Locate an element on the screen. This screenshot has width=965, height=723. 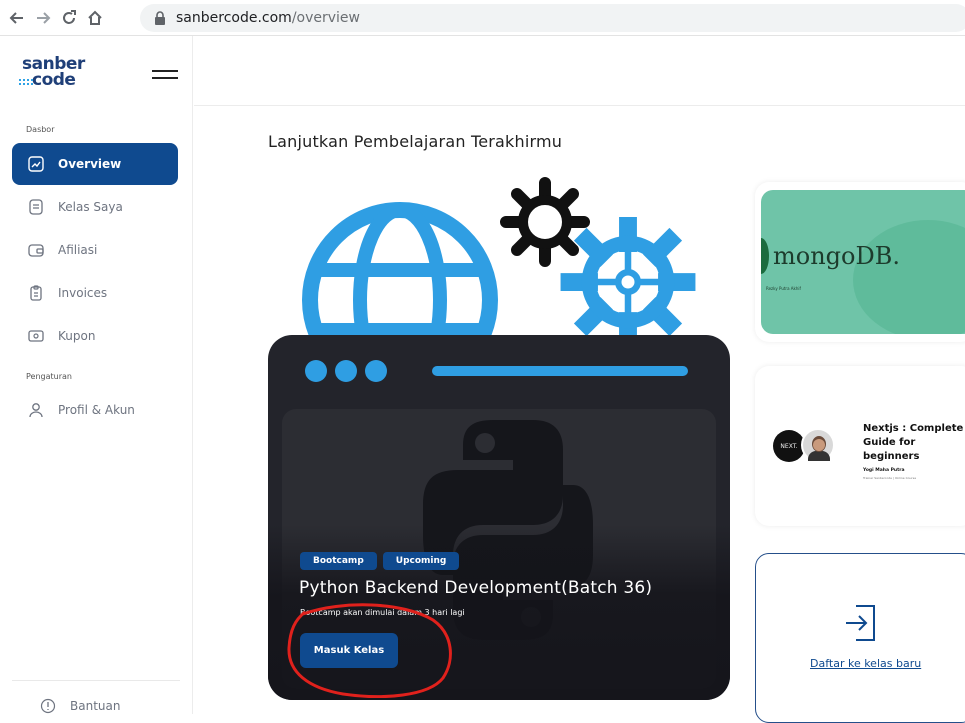
course-tags: Bootcamp Upcoming is located at coordinates (380, 561).